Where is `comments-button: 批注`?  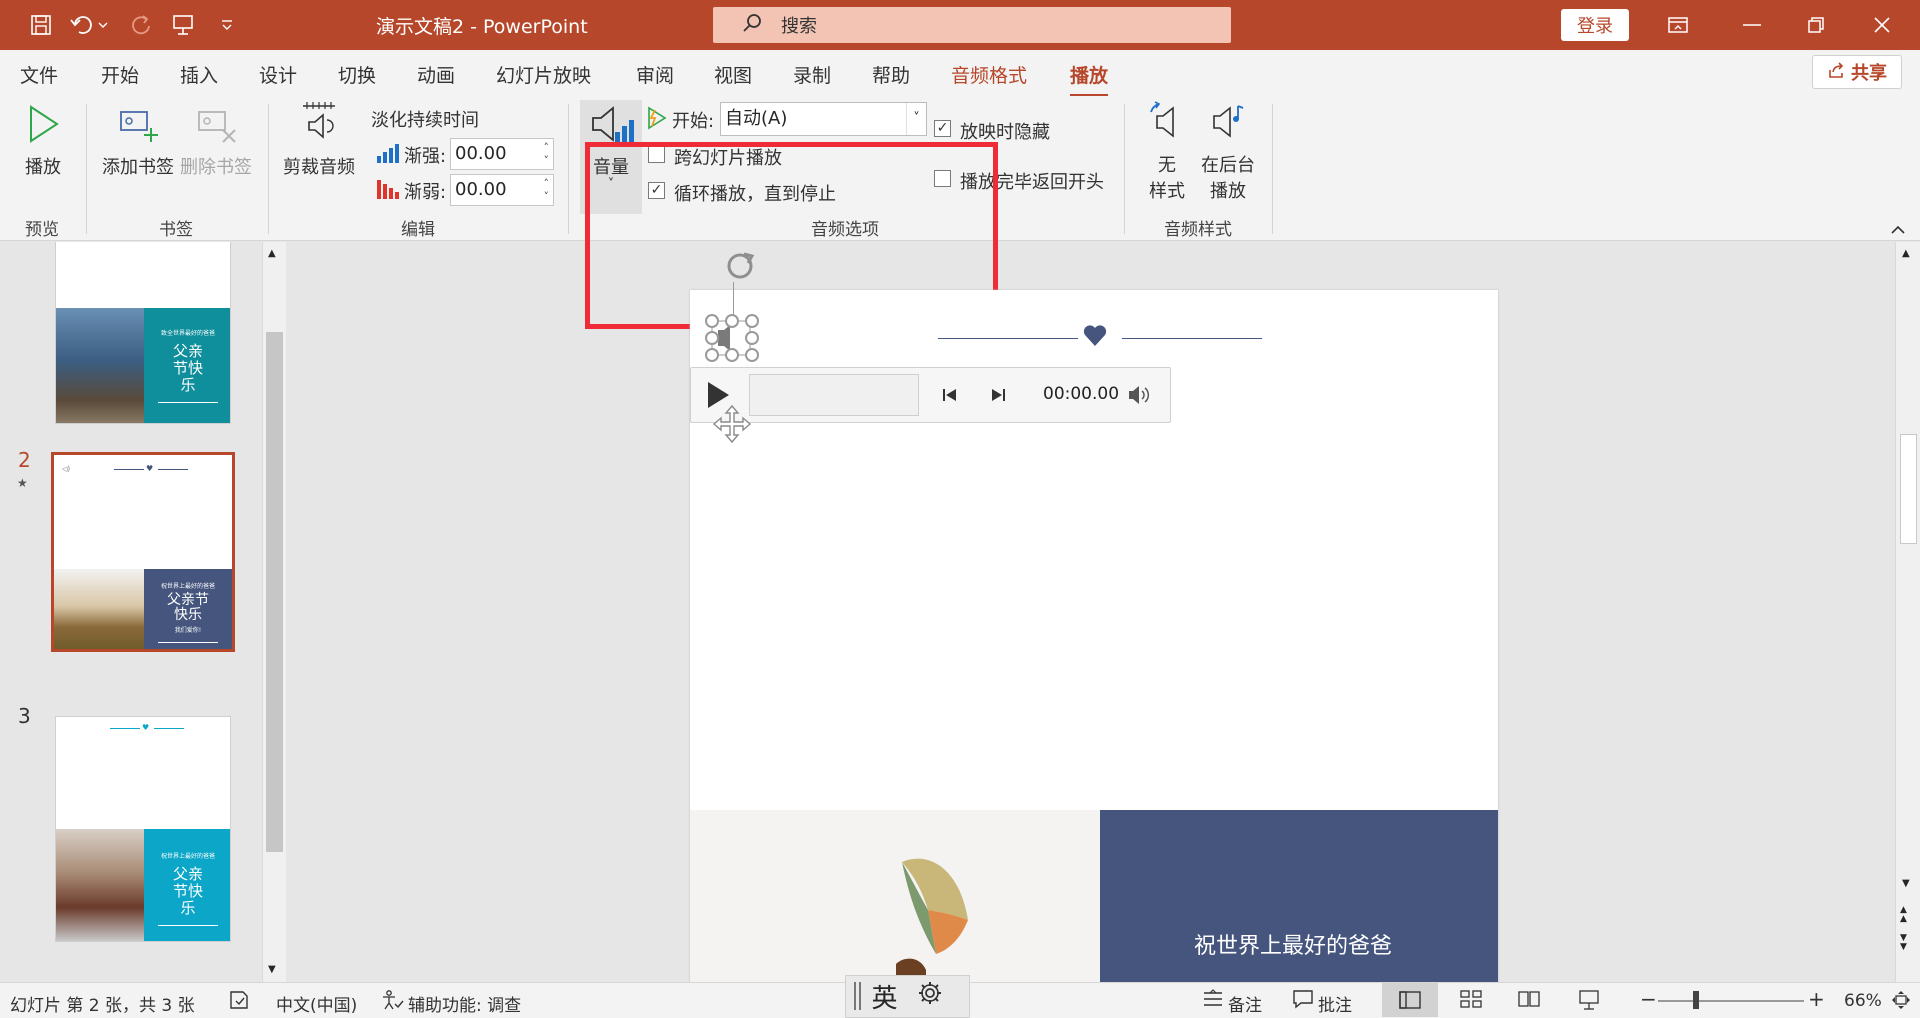
comments-button: 批注 is located at coordinates (1335, 1003).